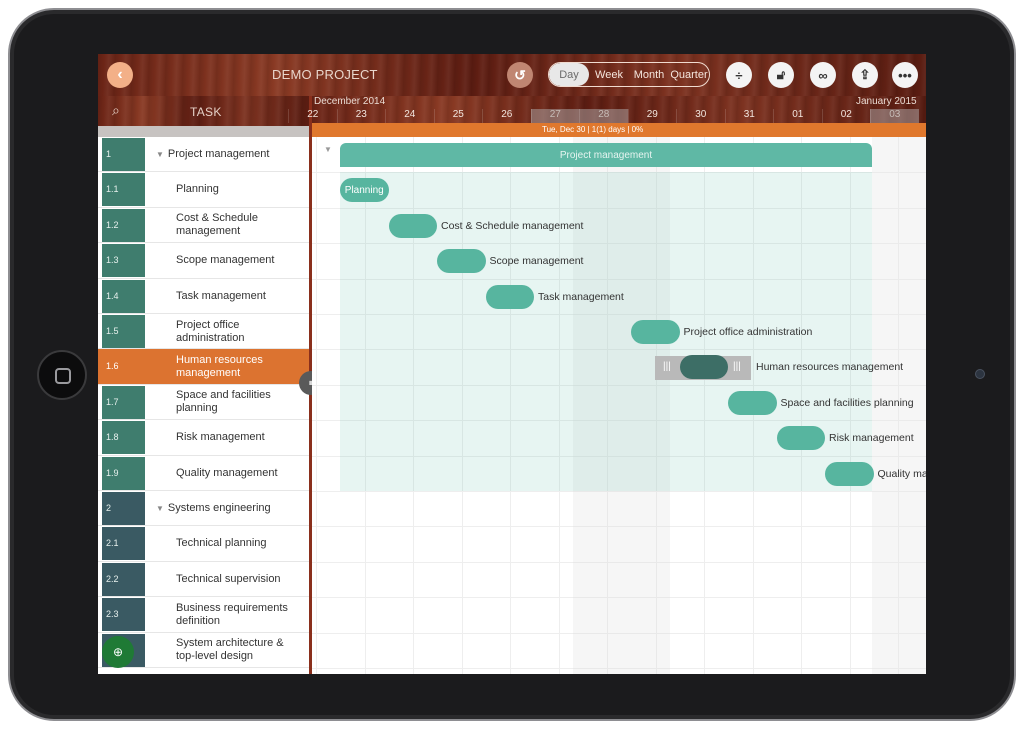 The height and width of the screenshot is (729, 1024). I want to click on task-name-text: Project management, so click(218, 154).